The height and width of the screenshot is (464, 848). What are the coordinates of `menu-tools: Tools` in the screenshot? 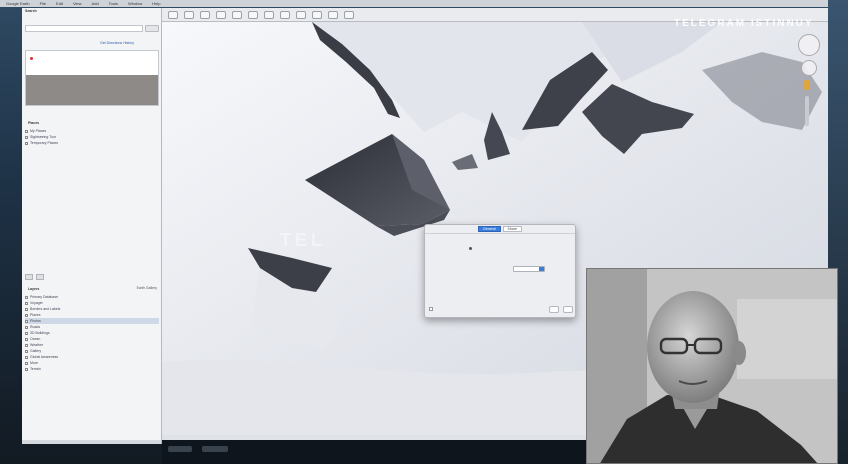 It's located at (113, 3).